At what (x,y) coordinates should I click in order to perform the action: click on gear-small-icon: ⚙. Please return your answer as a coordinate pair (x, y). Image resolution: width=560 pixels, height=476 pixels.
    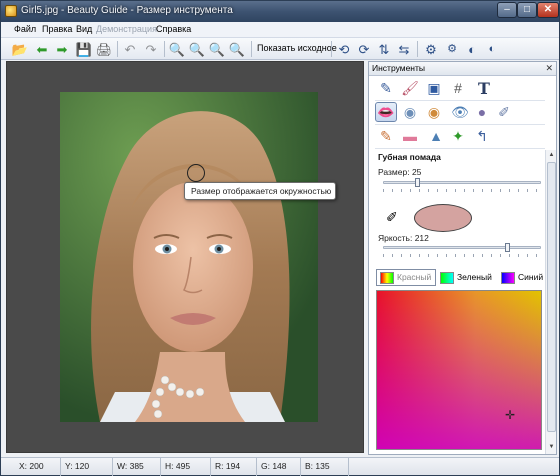
    Looking at the image, I should click on (452, 49).